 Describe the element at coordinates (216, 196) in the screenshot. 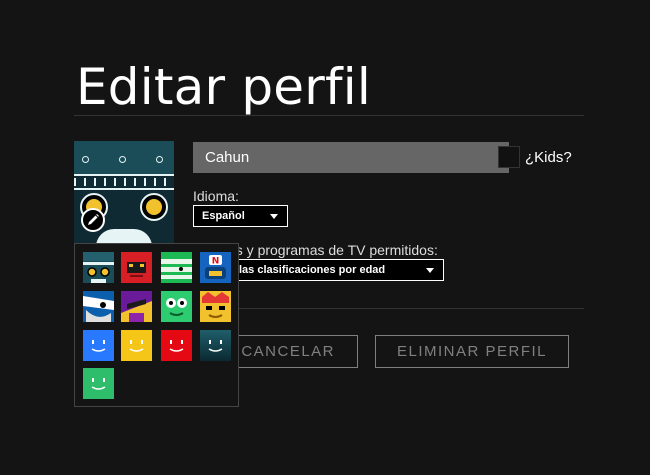

I see `language-label: Idioma:` at that location.